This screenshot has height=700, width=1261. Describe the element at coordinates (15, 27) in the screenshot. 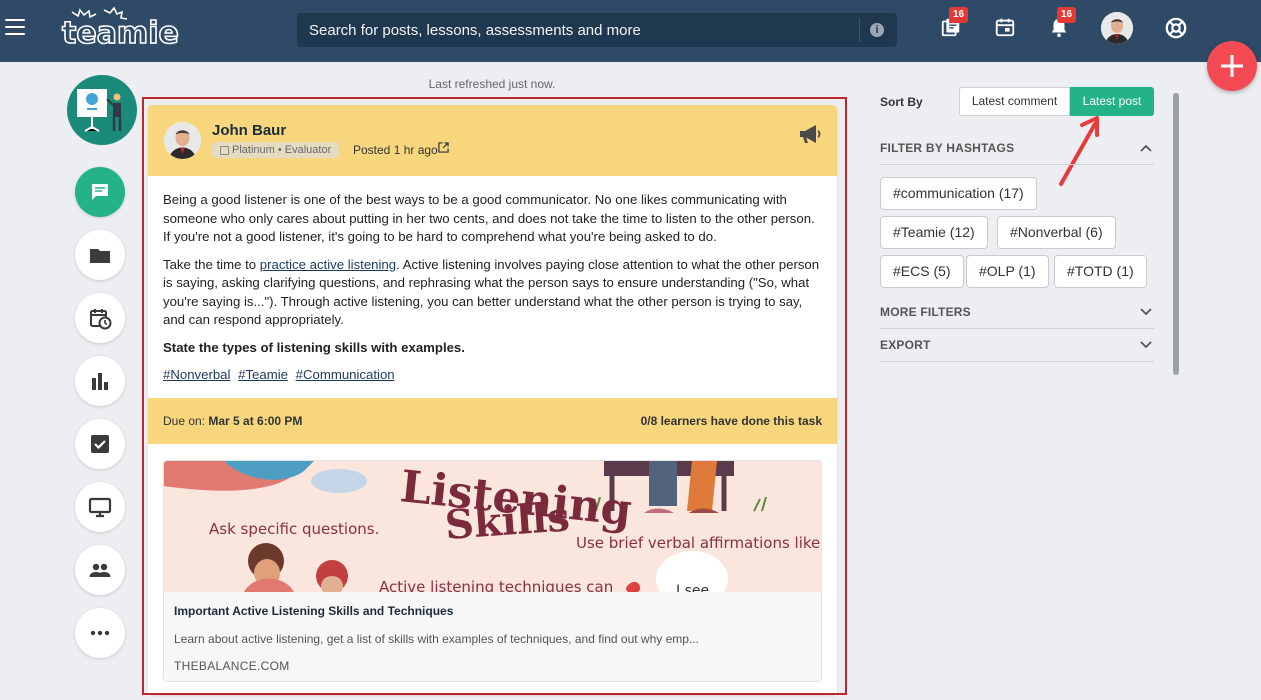

I see `hamburger-menu-icon` at that location.